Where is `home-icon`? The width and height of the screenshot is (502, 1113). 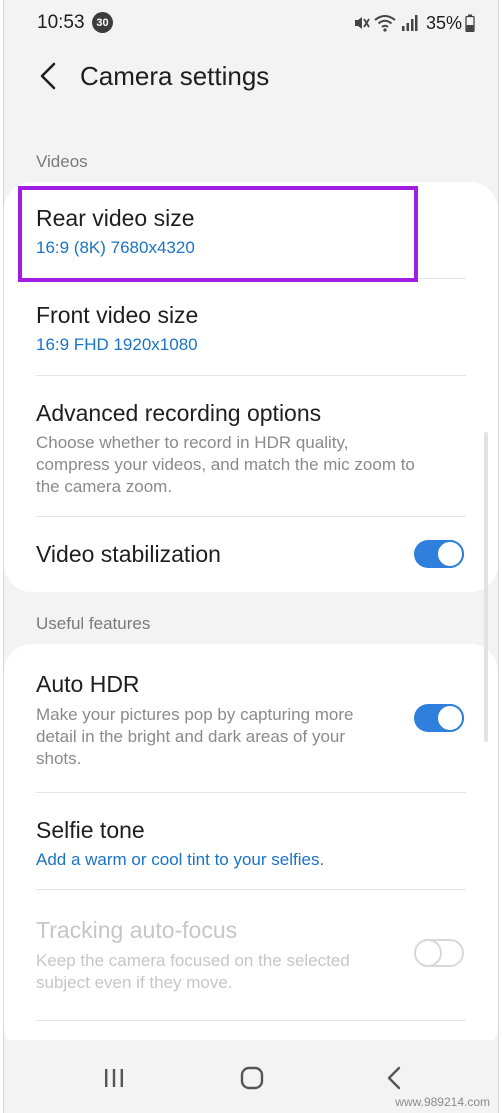
home-icon is located at coordinates (252, 1078).